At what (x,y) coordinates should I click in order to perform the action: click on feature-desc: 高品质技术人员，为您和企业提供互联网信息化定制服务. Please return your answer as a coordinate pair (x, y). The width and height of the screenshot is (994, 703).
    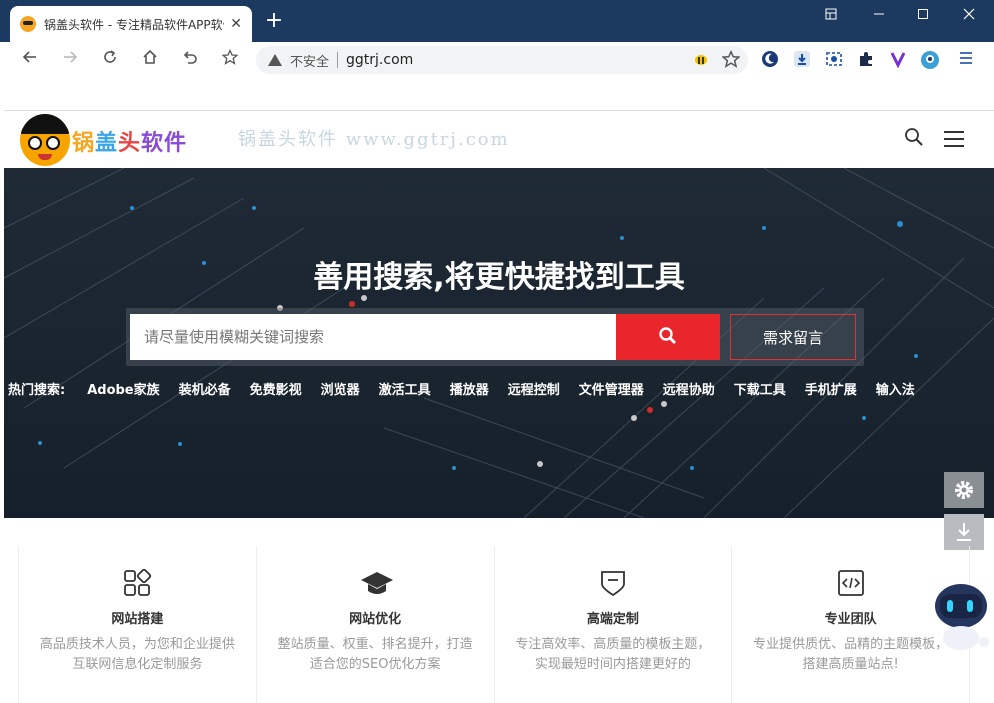
    Looking at the image, I should click on (137, 654).